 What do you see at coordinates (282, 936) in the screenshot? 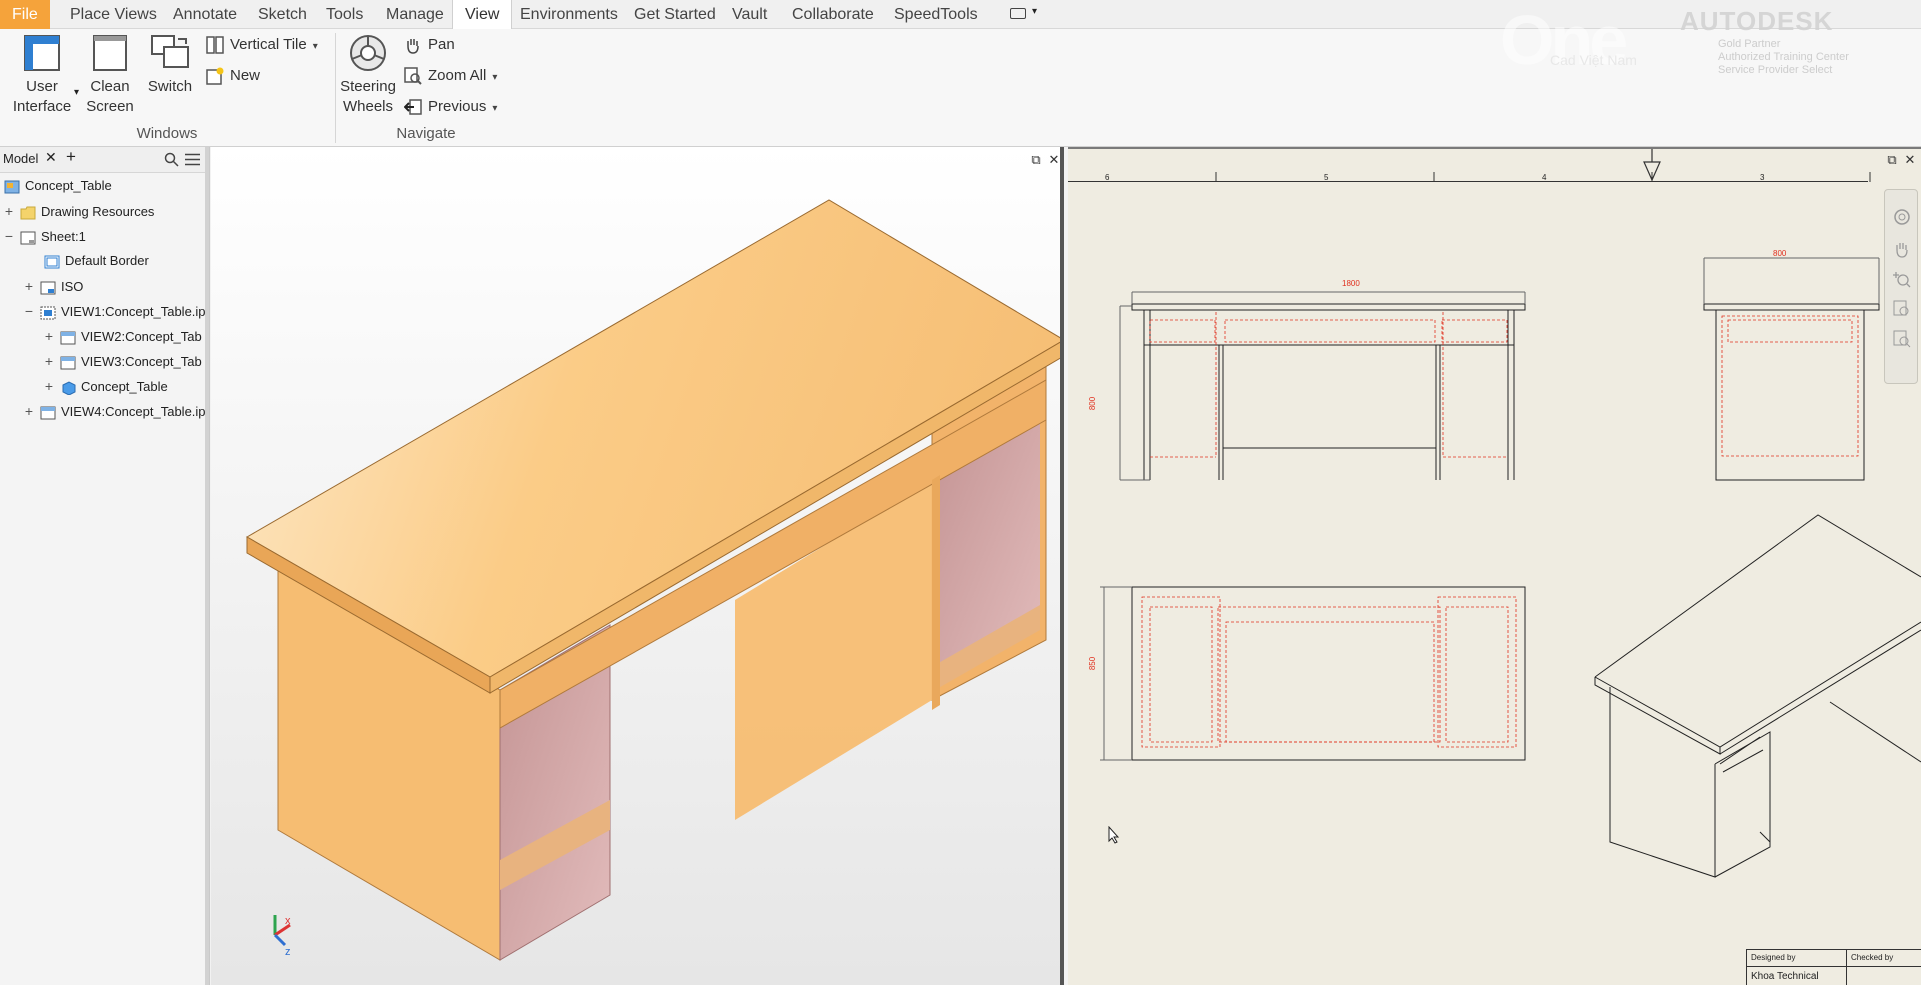
I see `axis-triad-icon: x z` at bounding box center [282, 936].